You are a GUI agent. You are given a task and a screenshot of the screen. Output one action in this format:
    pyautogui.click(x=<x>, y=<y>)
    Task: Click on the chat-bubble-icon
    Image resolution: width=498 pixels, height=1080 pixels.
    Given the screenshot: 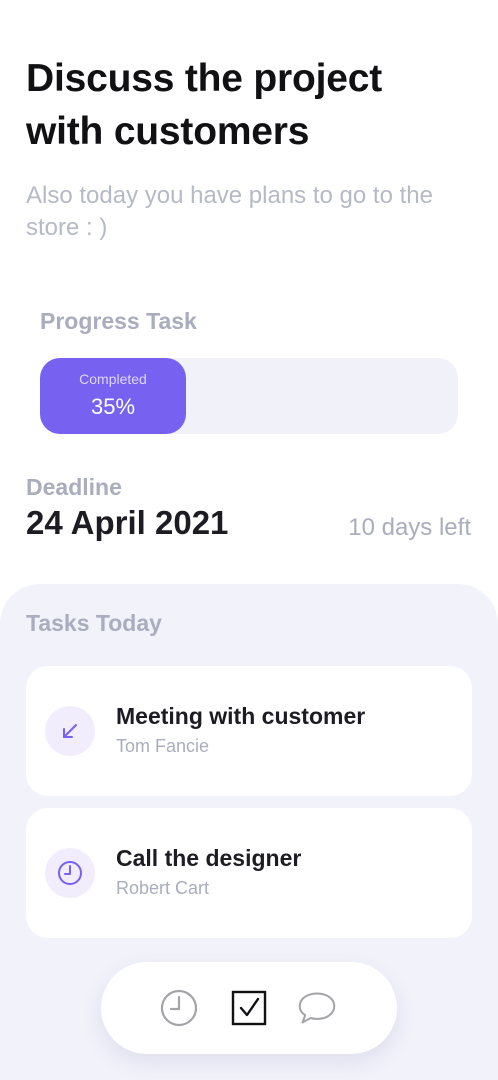 What is the action you would take?
    pyautogui.click(x=317, y=1008)
    